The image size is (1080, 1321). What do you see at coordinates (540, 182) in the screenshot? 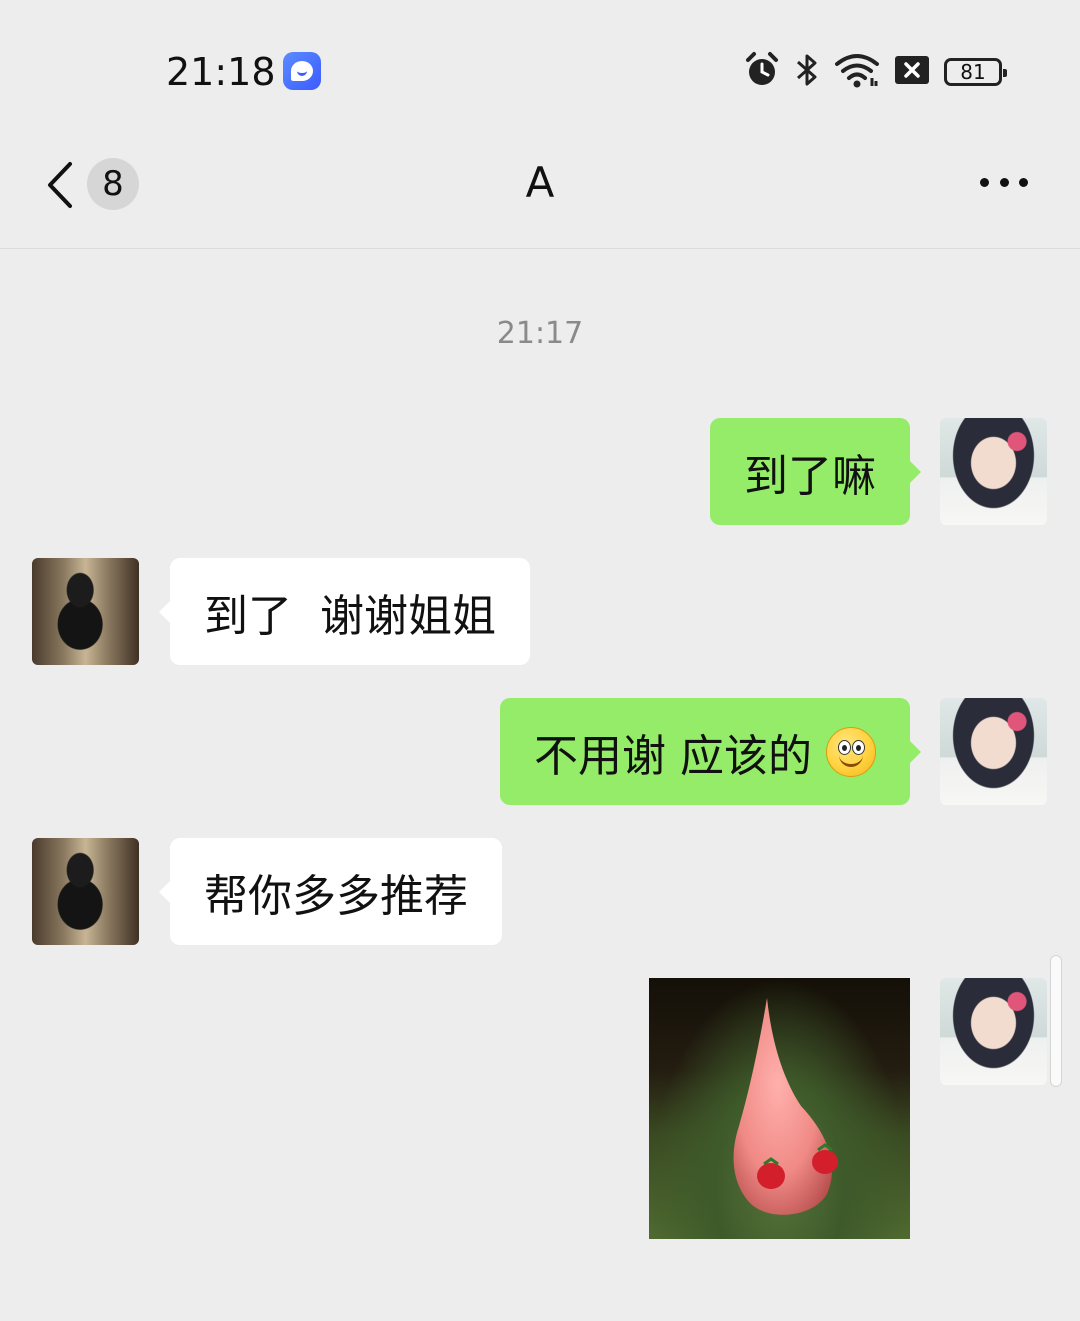
I see `chat-title: A` at bounding box center [540, 182].